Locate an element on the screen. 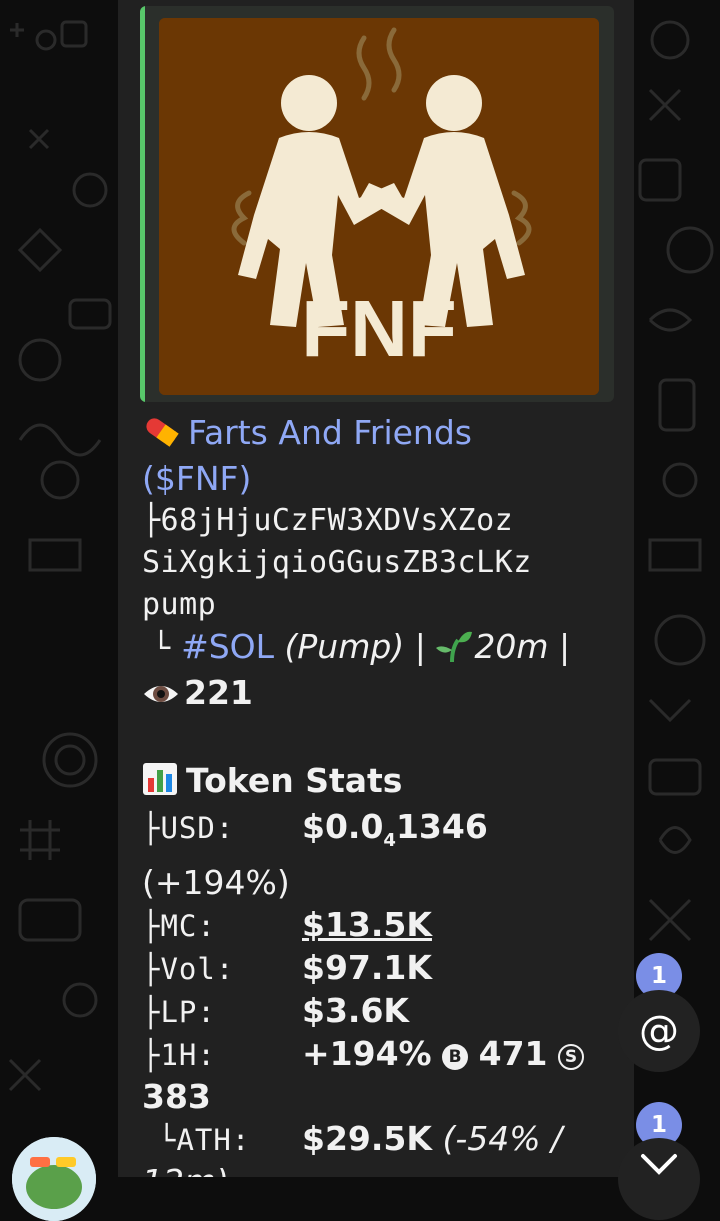 Image resolution: width=720 pixels, height=1221 pixels. token-age: 20m is located at coordinates (511, 646).